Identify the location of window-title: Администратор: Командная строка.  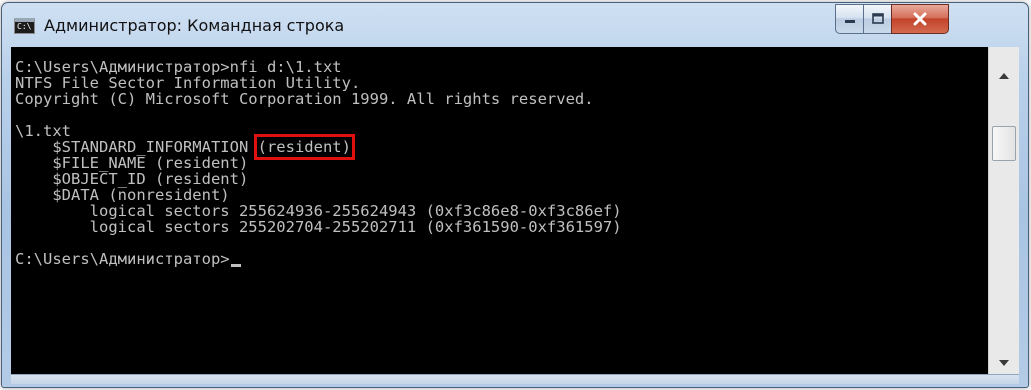
(194, 25).